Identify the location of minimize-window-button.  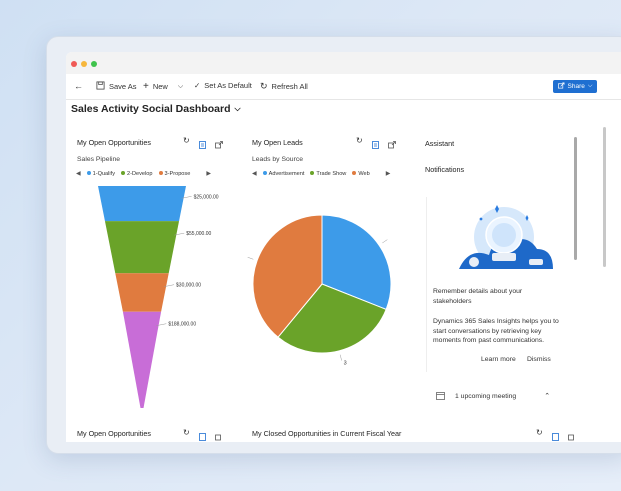
(84, 64).